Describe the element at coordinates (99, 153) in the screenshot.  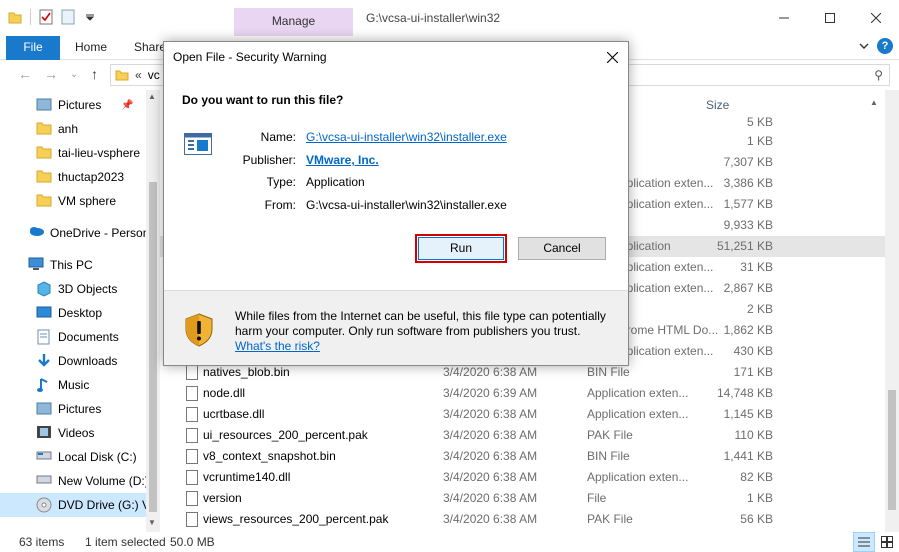
I see `nav-label: tai-lieu-vsphere` at that location.